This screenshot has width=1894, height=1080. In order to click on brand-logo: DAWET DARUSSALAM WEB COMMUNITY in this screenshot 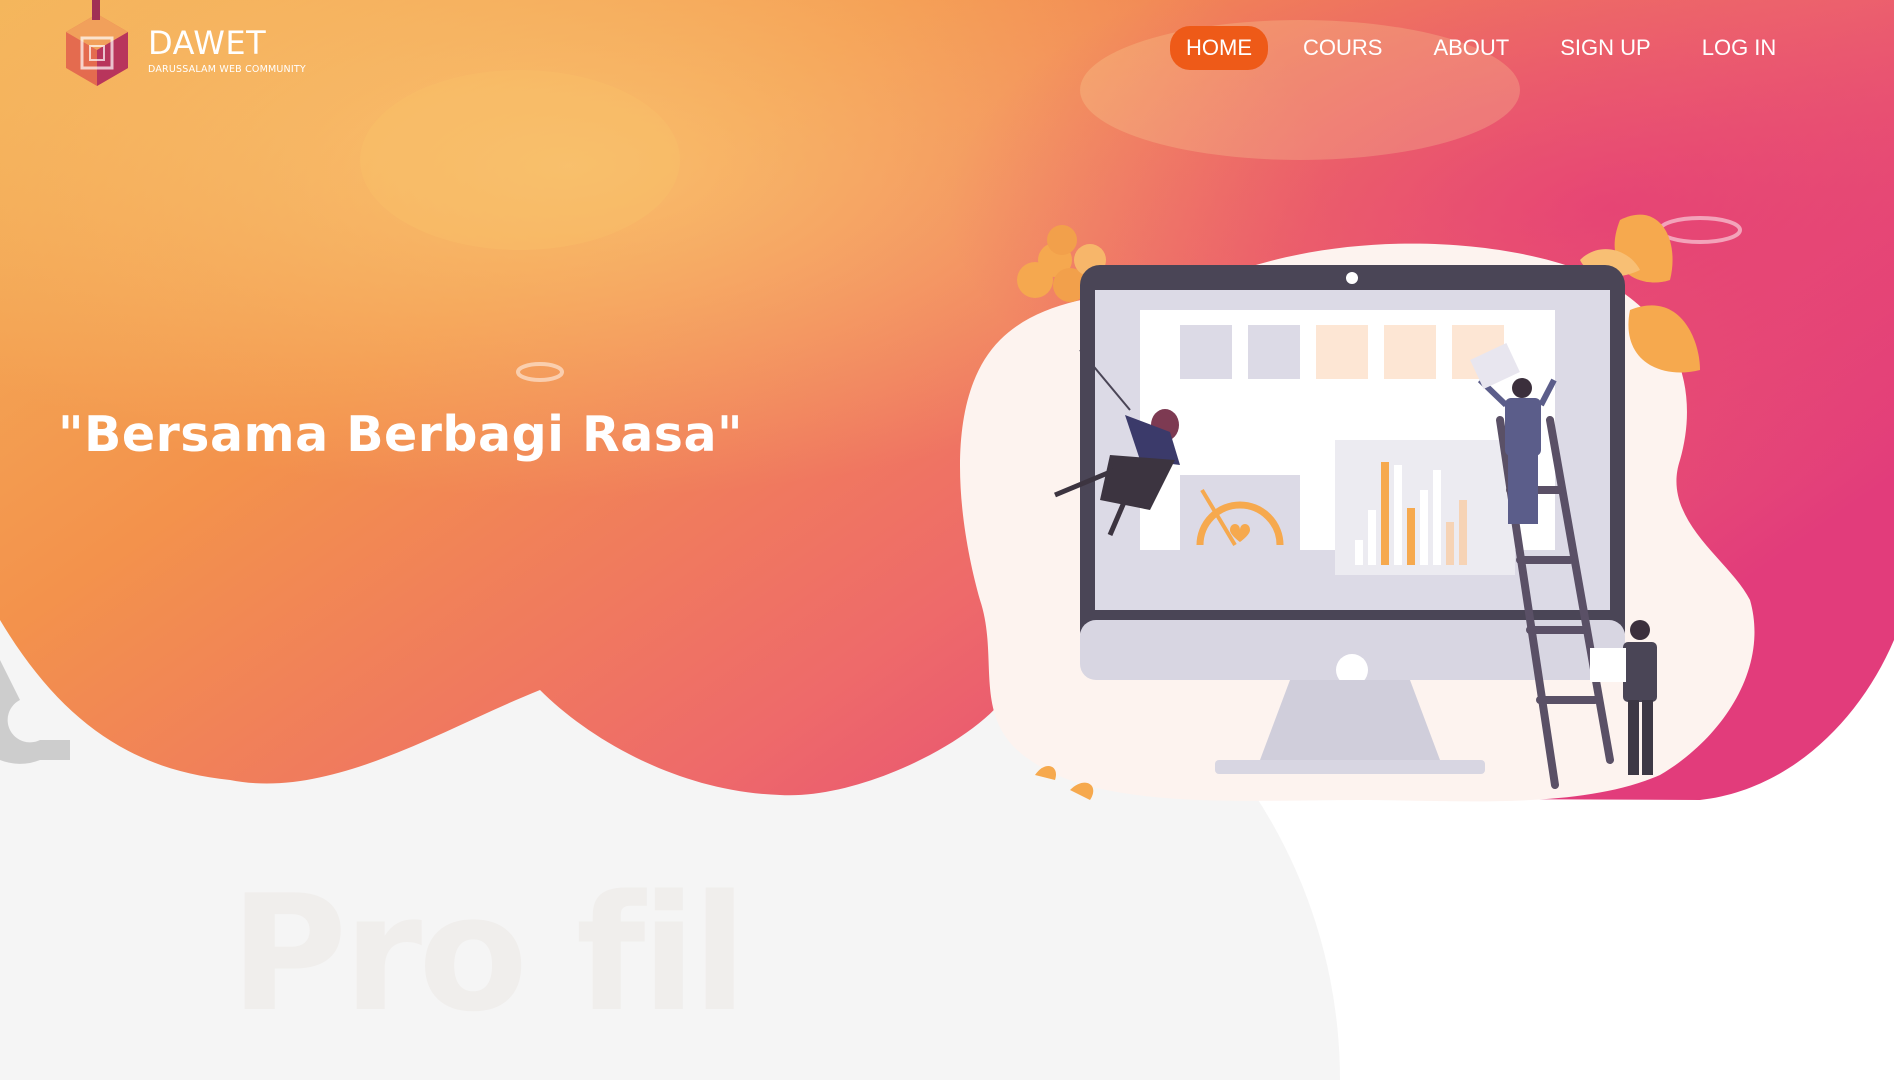, I will do `click(182, 46)`.